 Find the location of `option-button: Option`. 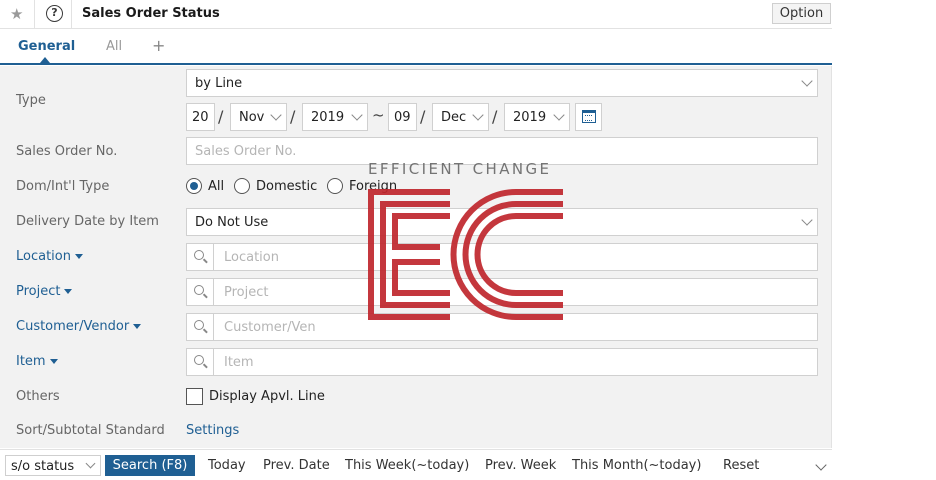

option-button: Option is located at coordinates (801, 13).